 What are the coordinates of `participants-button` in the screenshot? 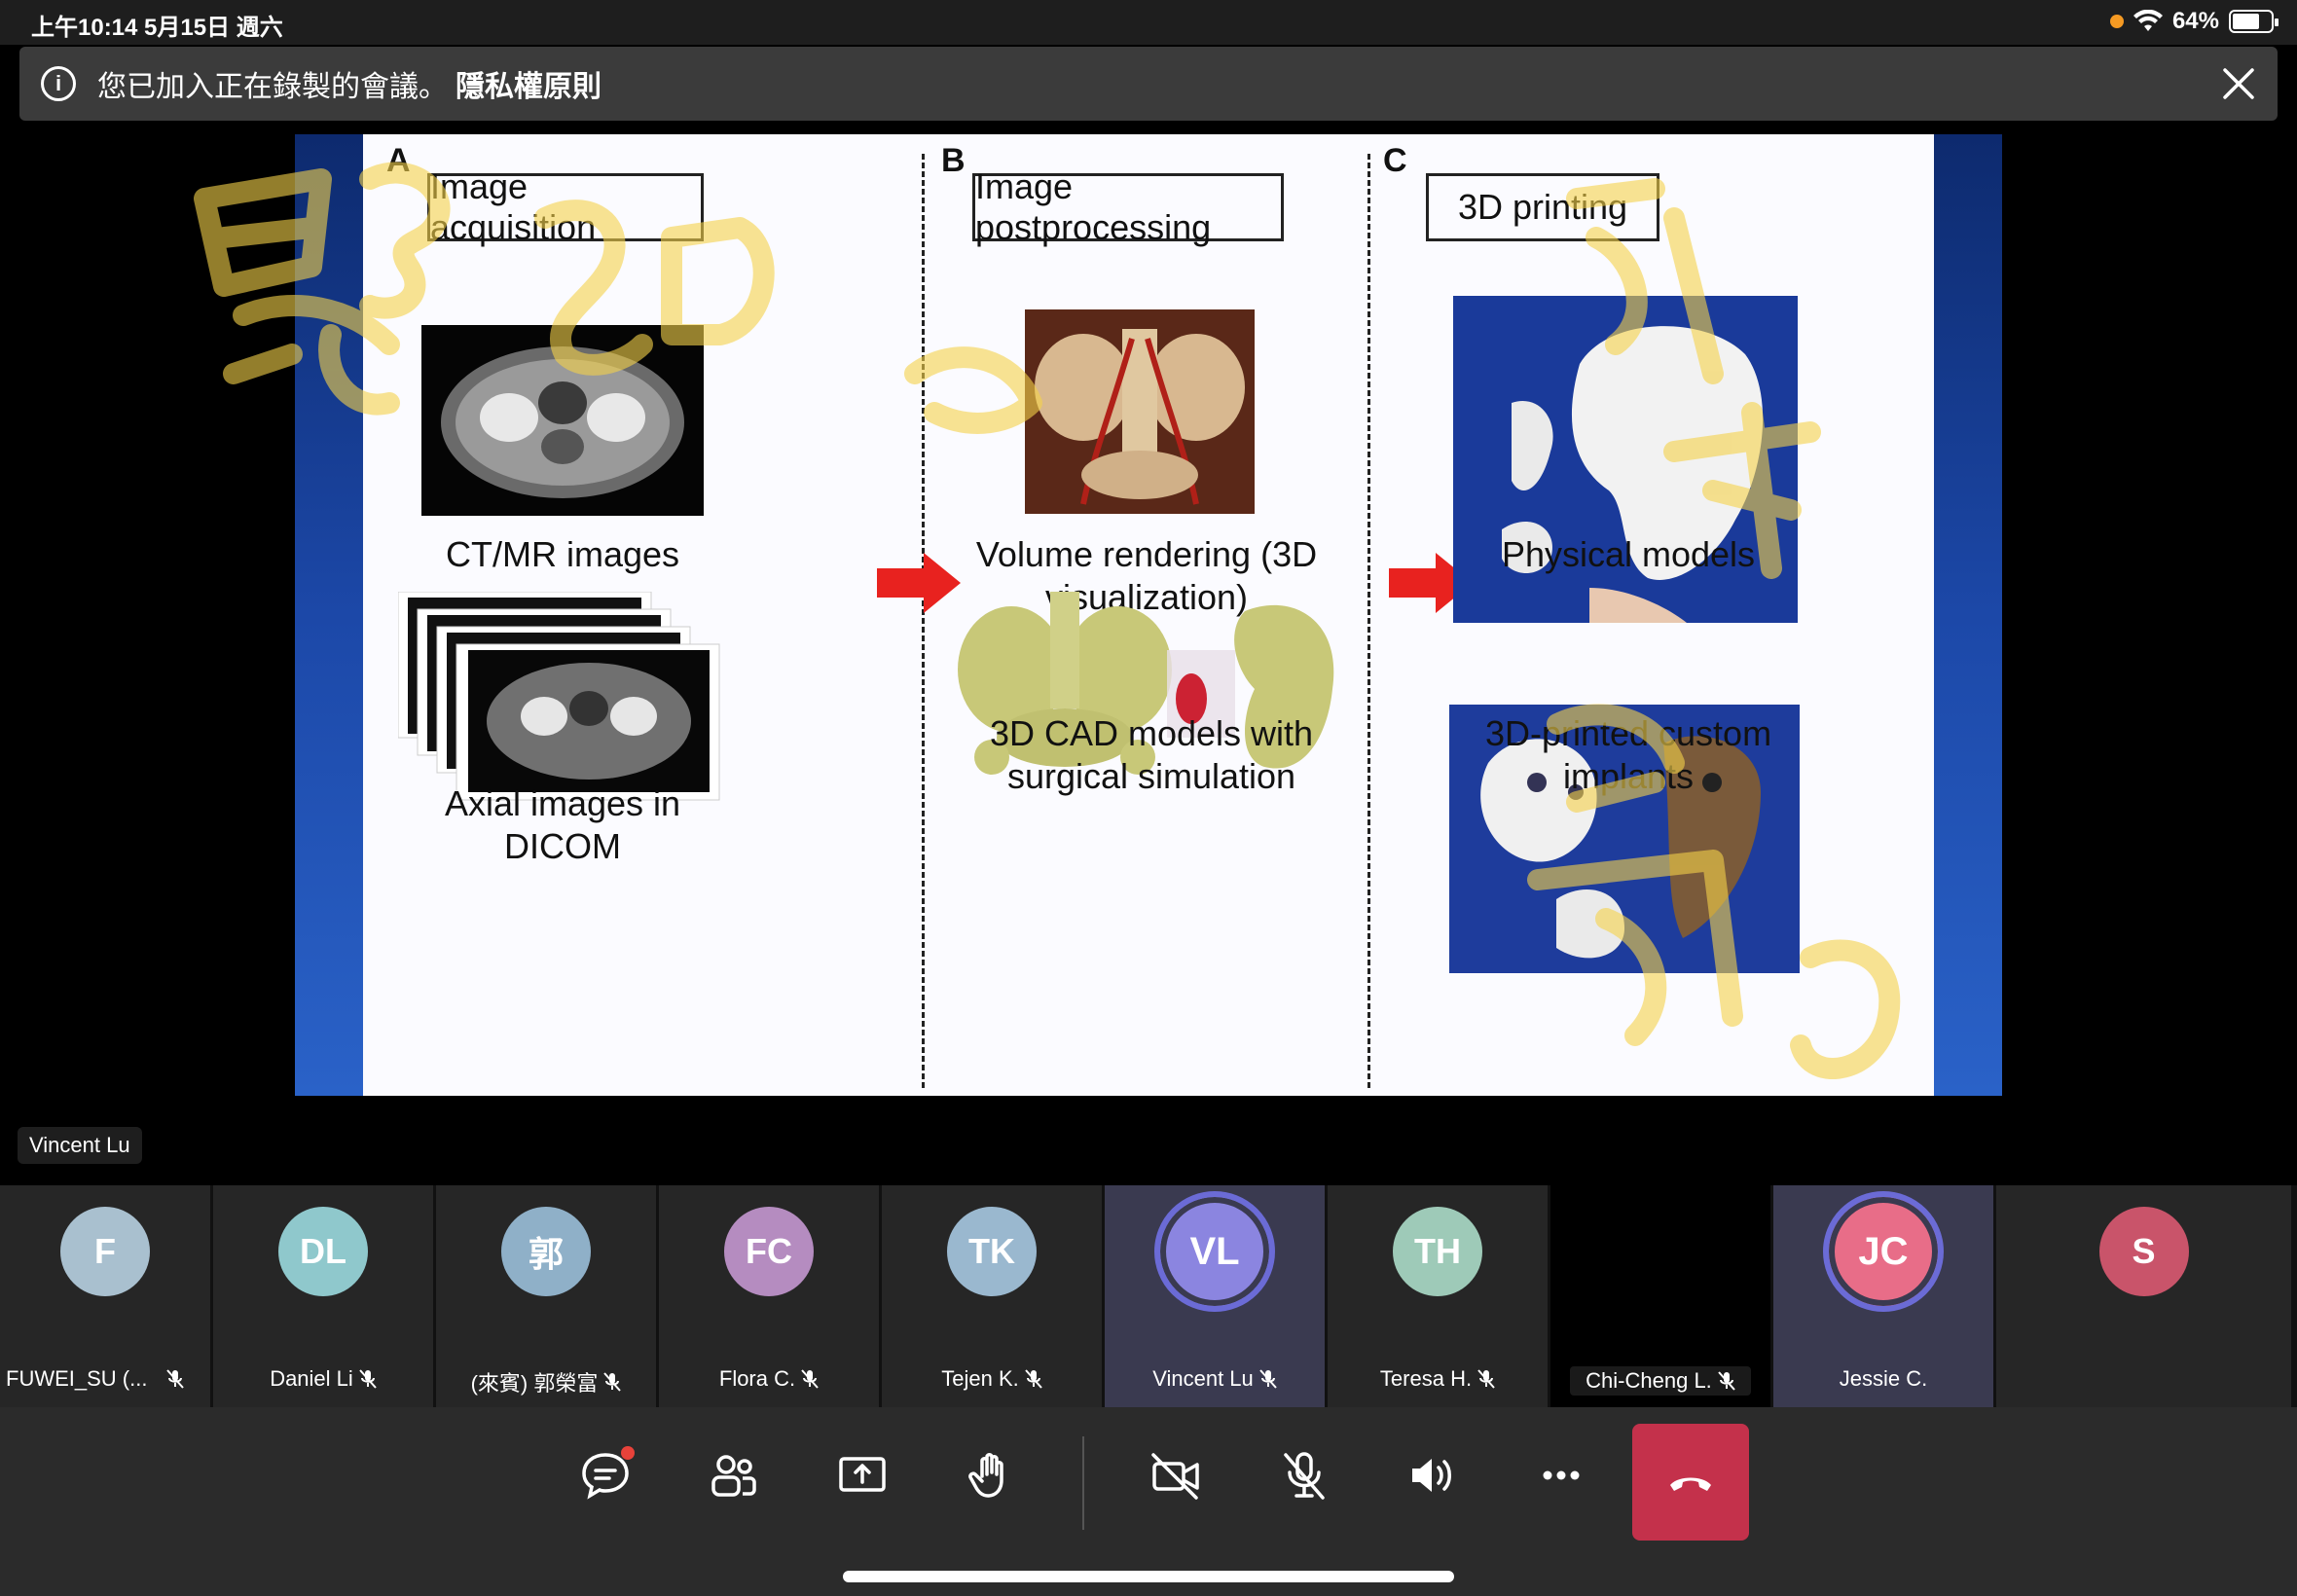 It's located at (734, 1475).